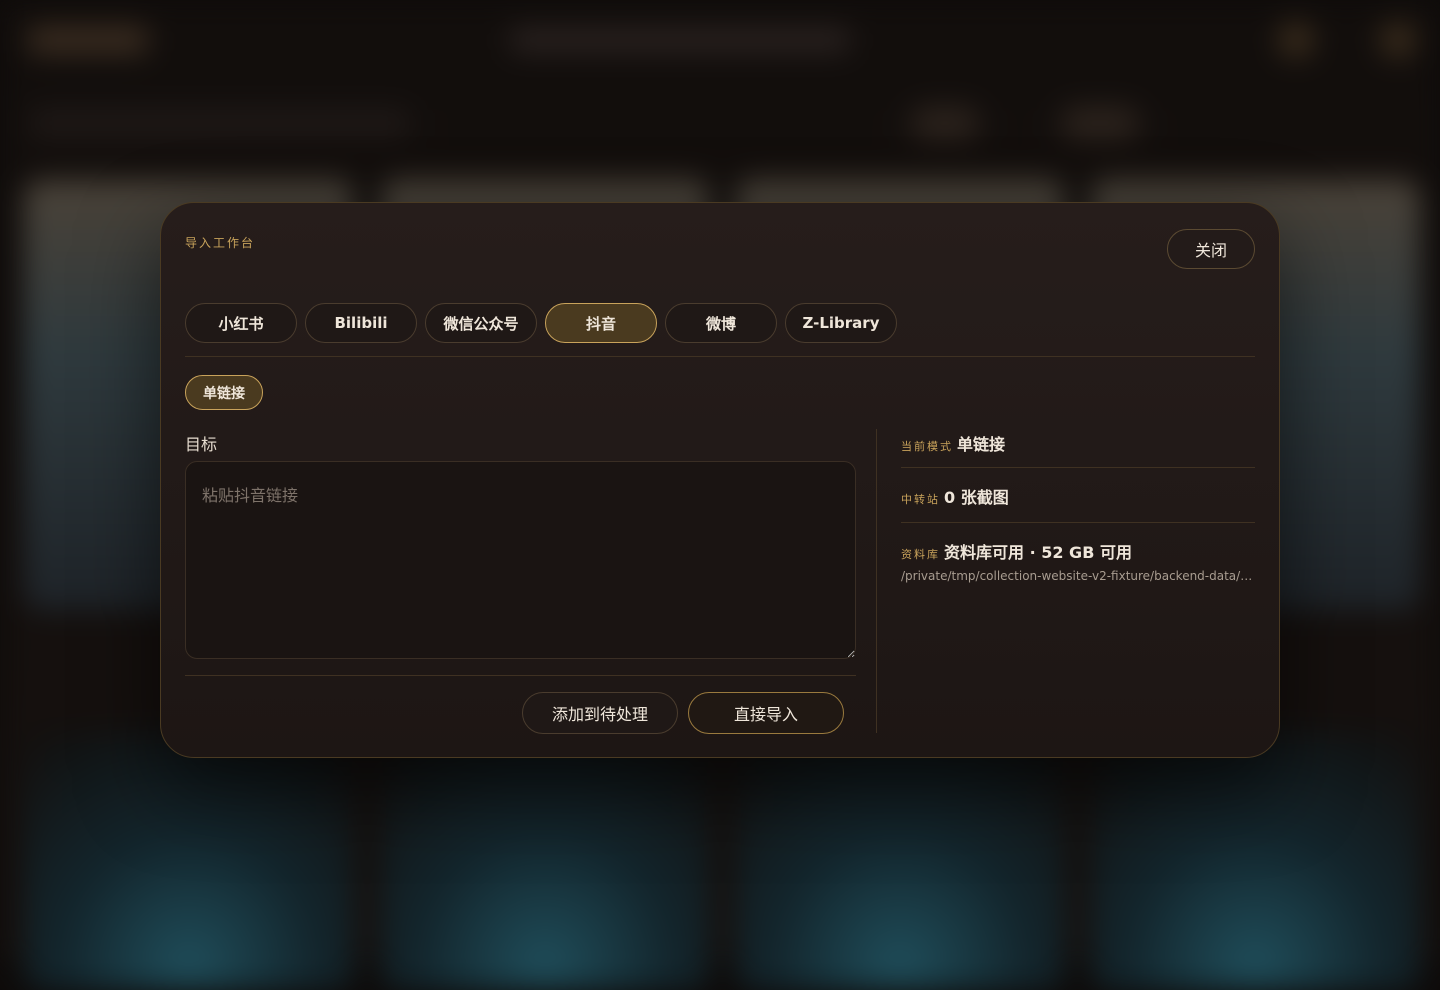 The height and width of the screenshot is (990, 1440). What do you see at coordinates (981, 444) in the screenshot?
I see `info-mode-value: 单链接` at bounding box center [981, 444].